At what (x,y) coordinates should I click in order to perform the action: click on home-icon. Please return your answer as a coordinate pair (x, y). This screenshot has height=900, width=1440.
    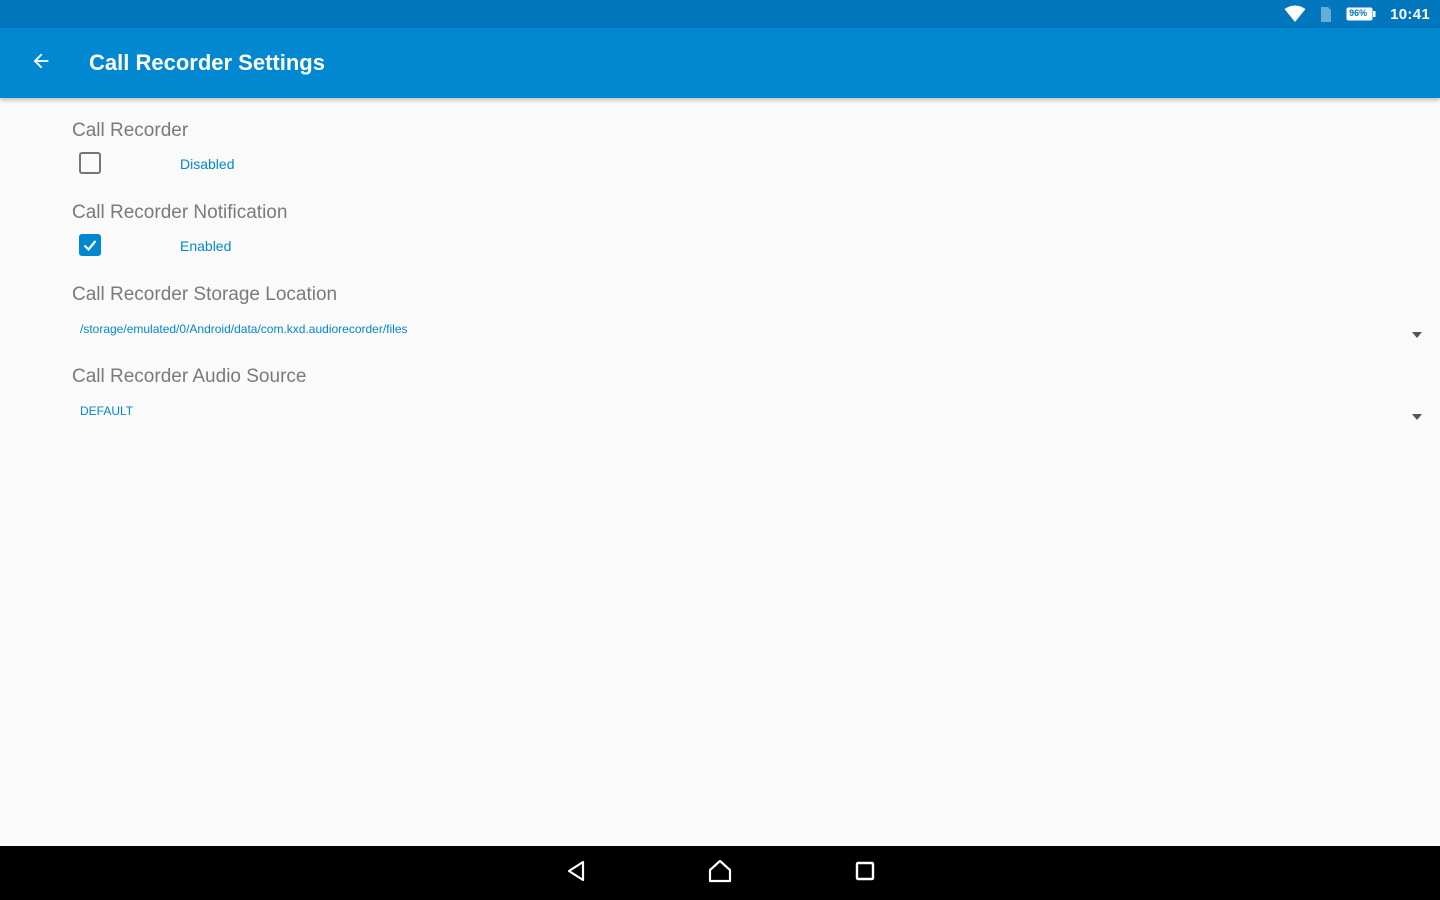
    Looking at the image, I should click on (720, 873).